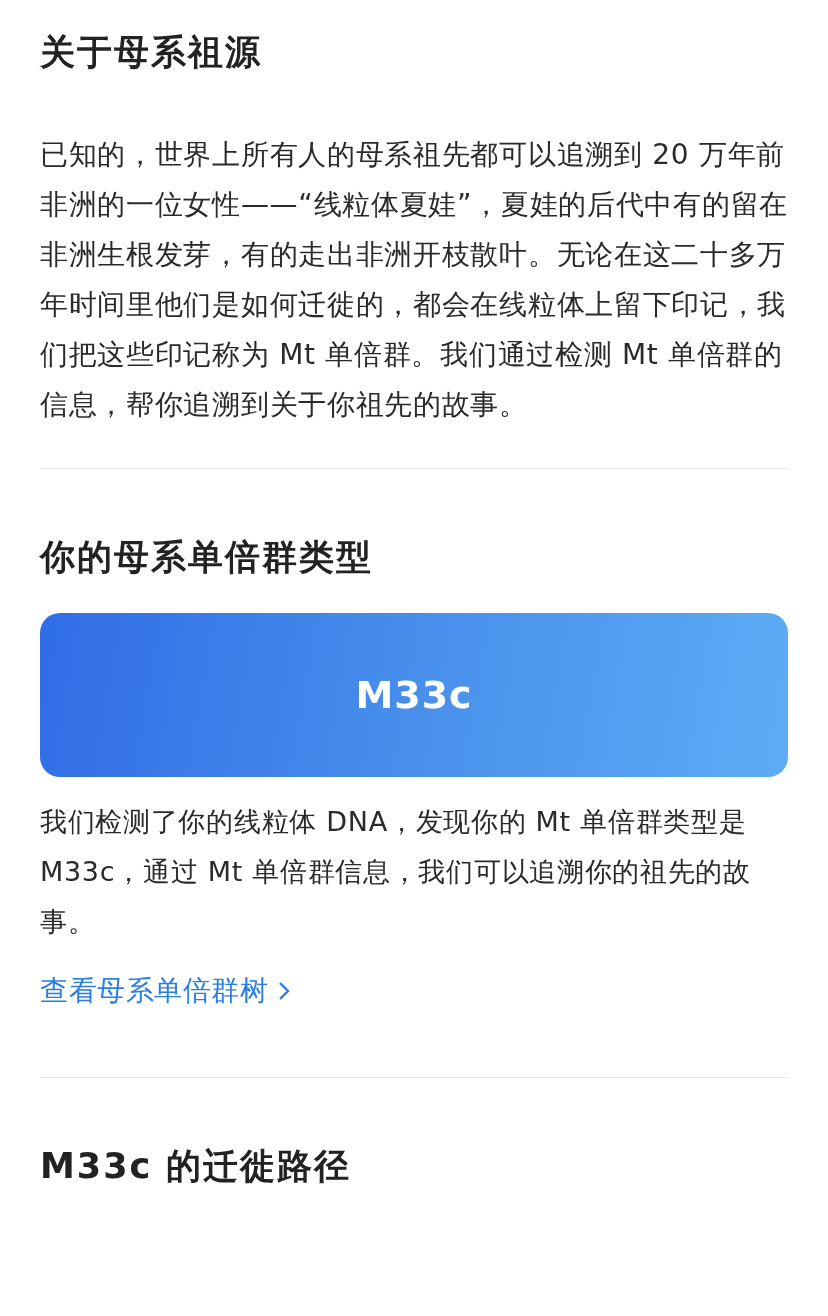  What do you see at coordinates (414, 695) in the screenshot?
I see `haplogroup-card: M33c` at bounding box center [414, 695].